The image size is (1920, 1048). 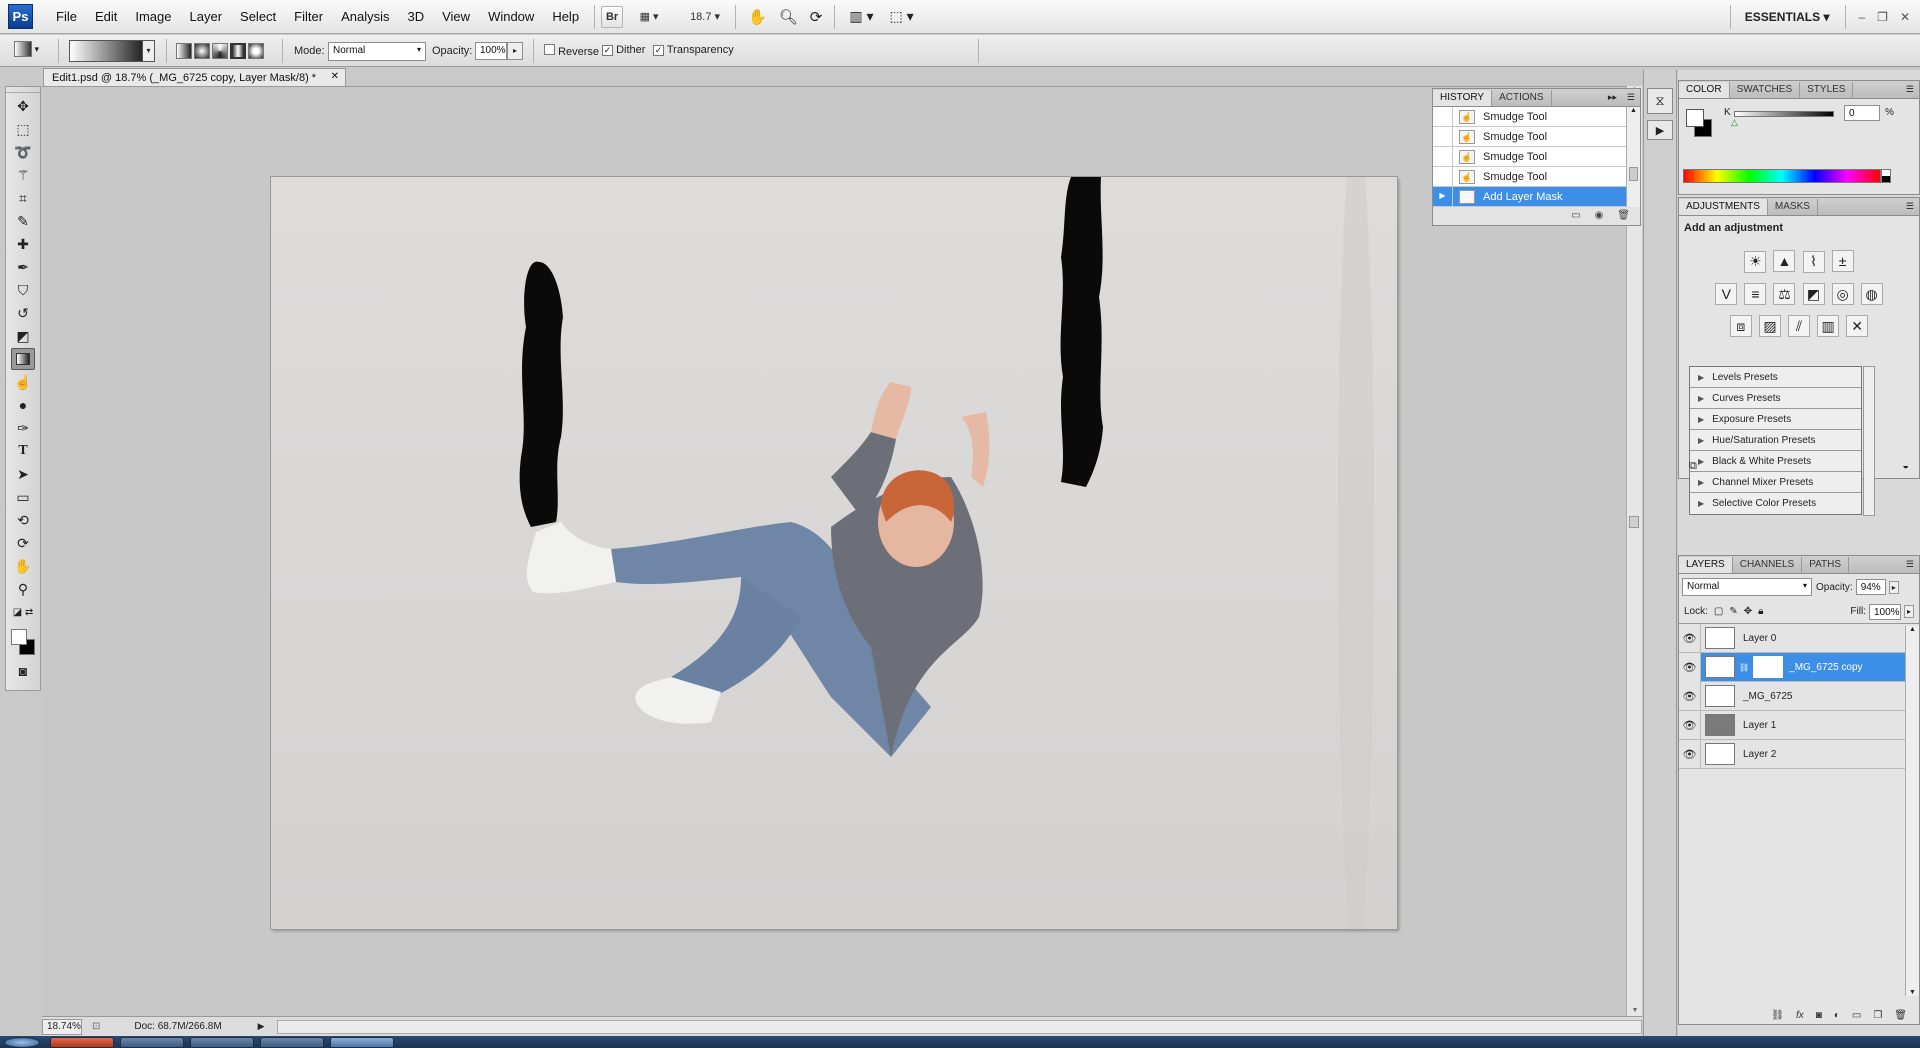 I want to click on restore-icon: ❐, so click(x=1882, y=17).